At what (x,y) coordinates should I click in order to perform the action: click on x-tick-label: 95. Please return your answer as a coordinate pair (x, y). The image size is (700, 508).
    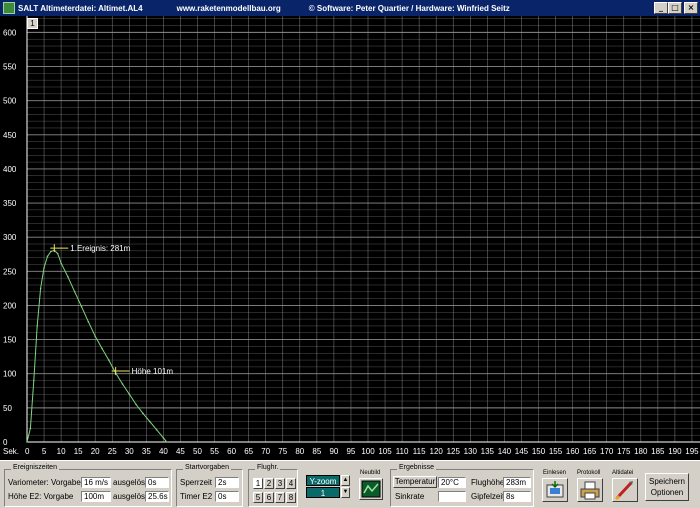
    Looking at the image, I should click on (350, 451).